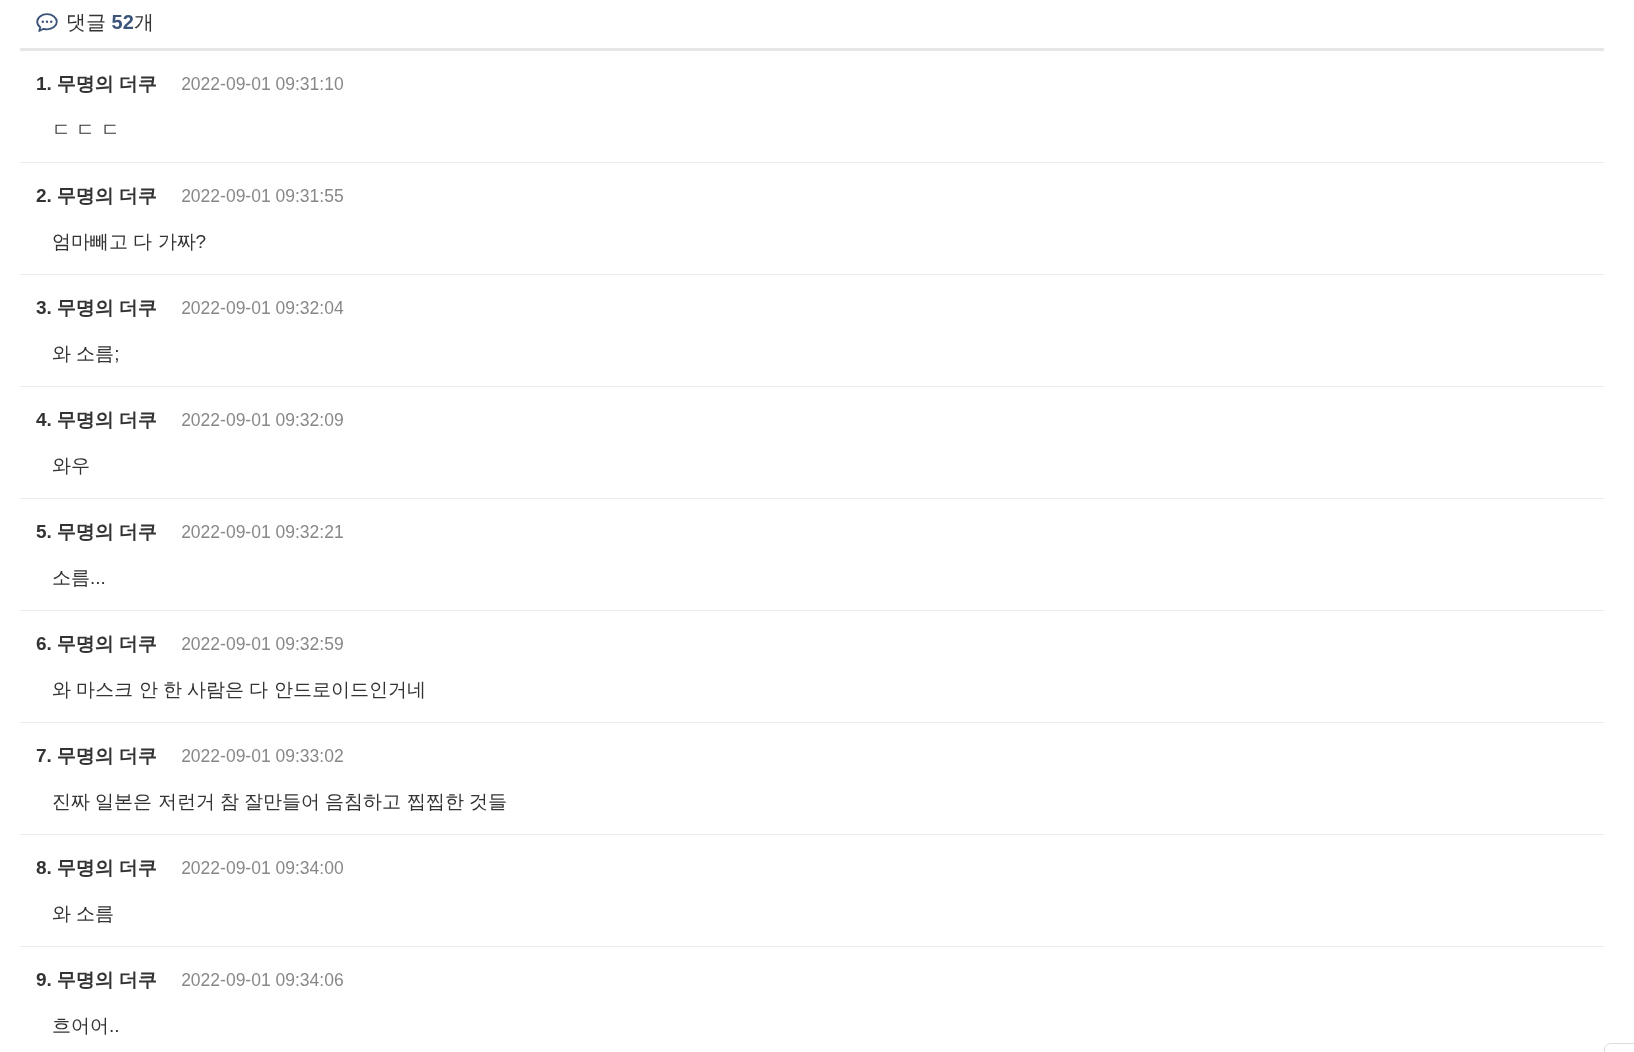 This screenshot has width=1634, height=1052. I want to click on comment-number: 9., so click(44, 980).